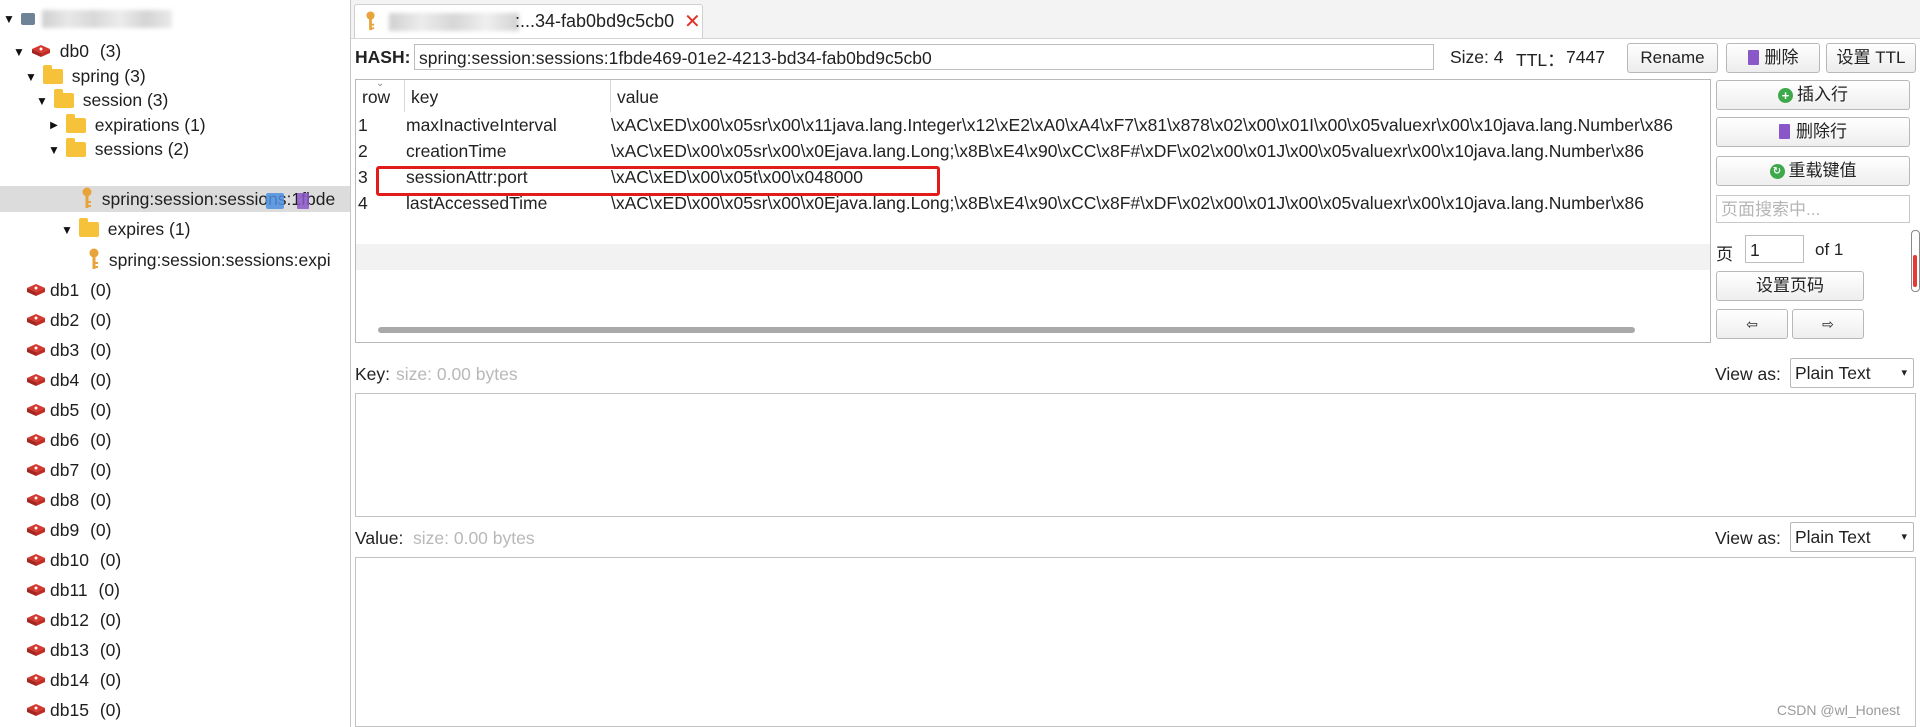  I want to click on trash-icon, so click(1784, 132).